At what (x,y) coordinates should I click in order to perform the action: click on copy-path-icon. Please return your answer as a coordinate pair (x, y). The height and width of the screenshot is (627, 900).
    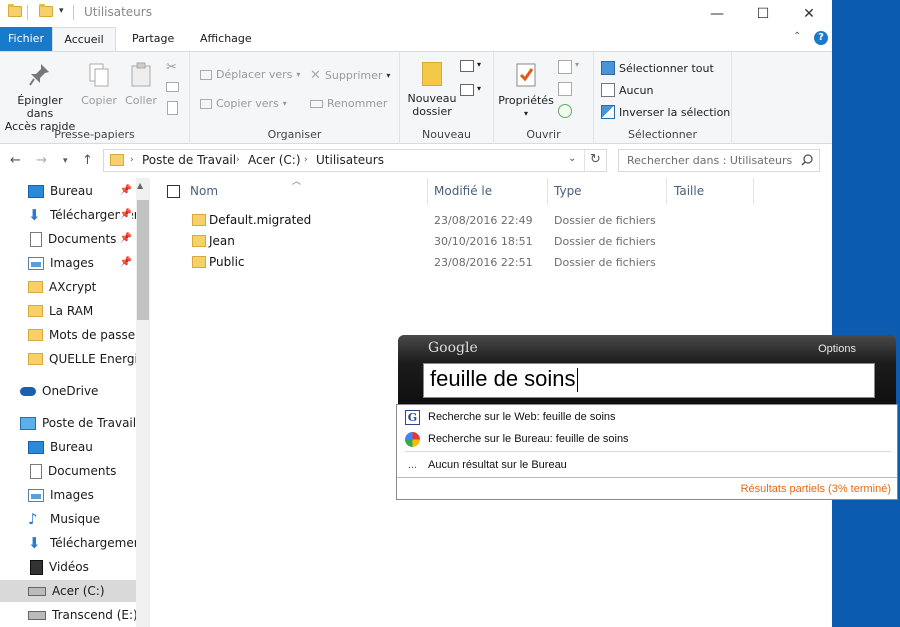
    Looking at the image, I should click on (172, 87).